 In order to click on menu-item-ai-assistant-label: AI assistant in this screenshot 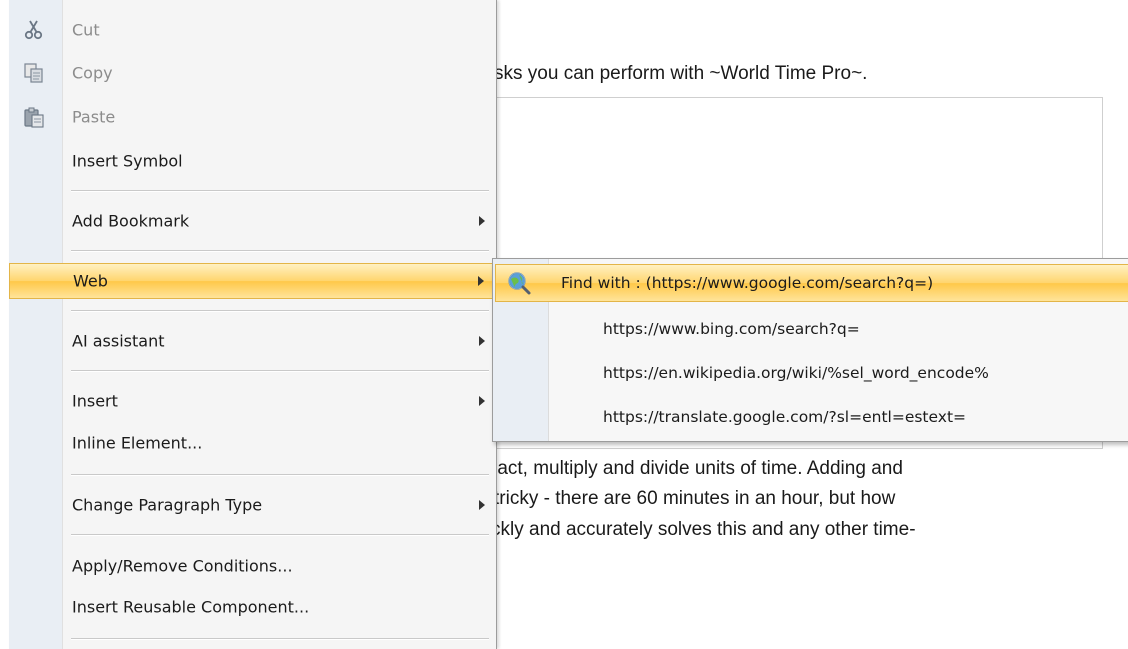, I will do `click(118, 341)`.